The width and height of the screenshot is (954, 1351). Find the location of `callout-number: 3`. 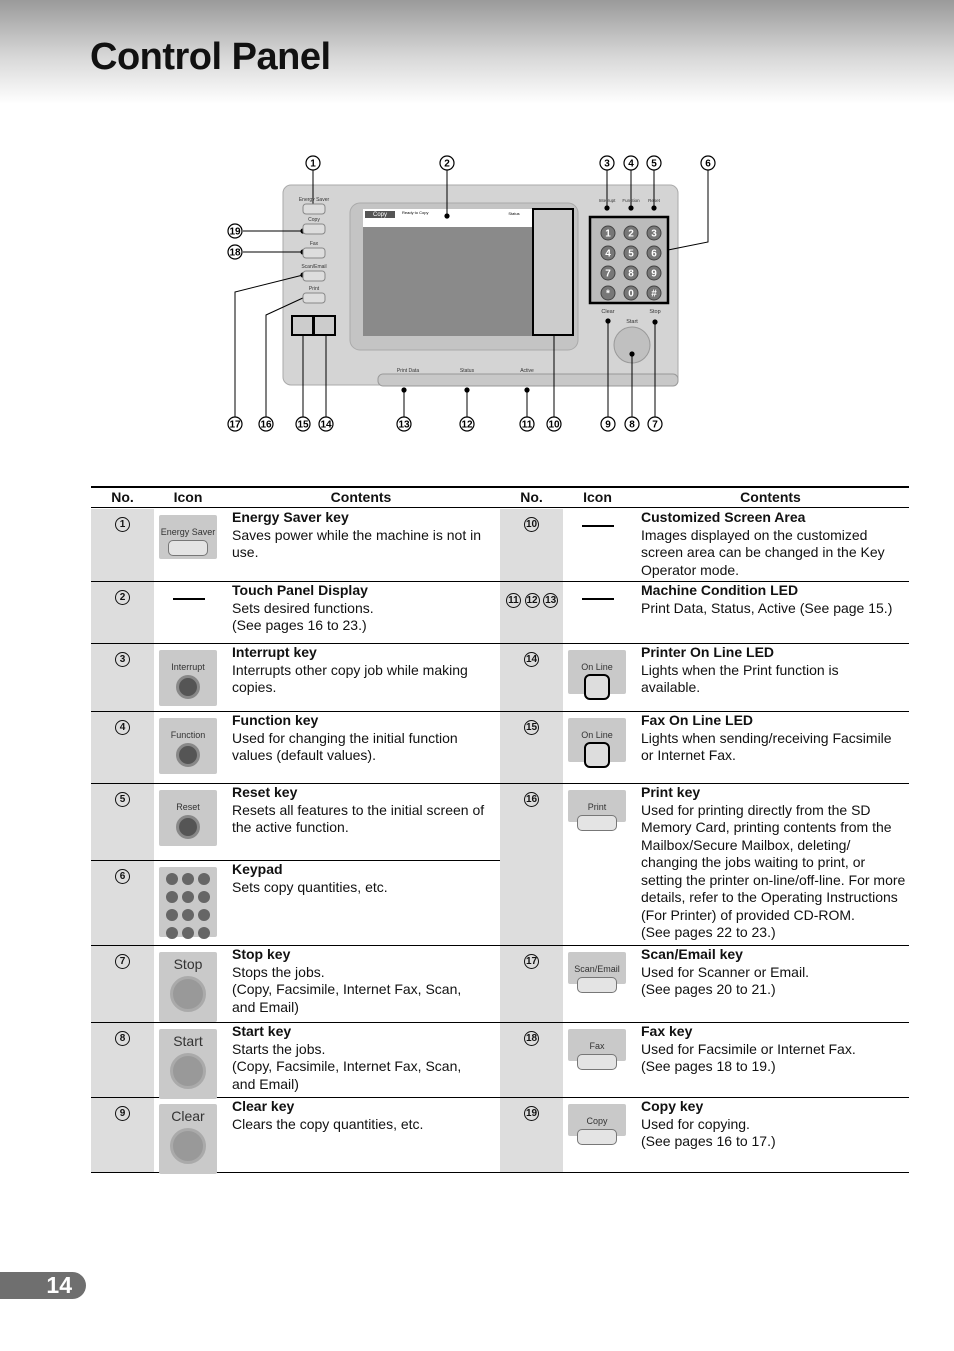

callout-number: 3 is located at coordinates (607, 163).